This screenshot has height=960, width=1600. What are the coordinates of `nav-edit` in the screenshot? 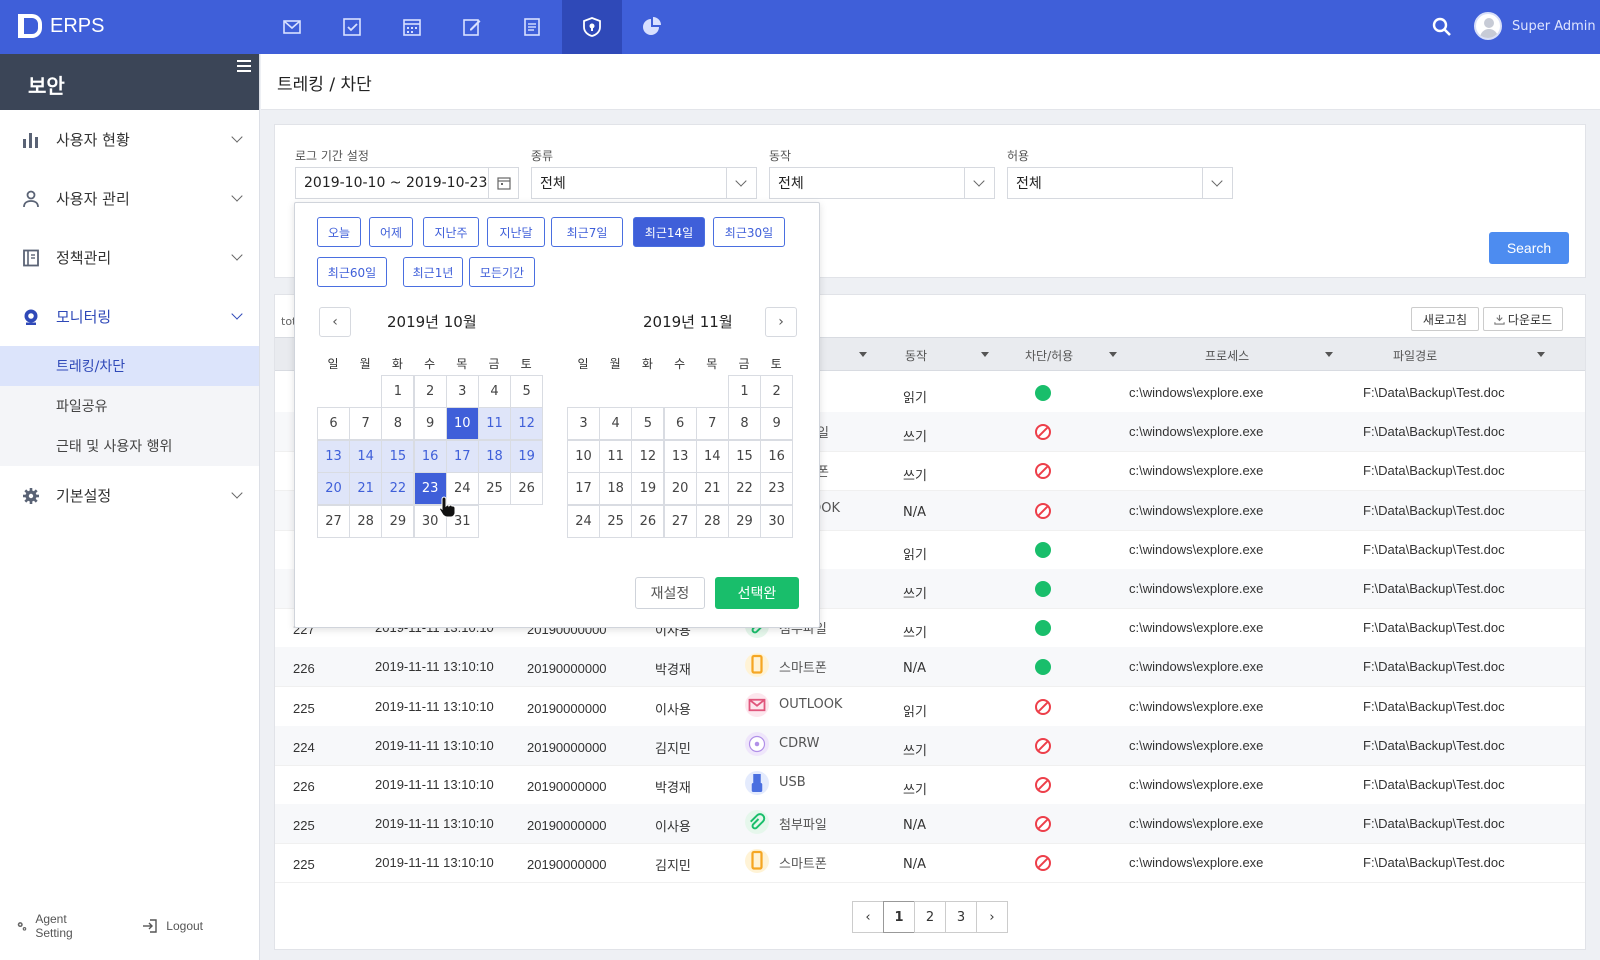 It's located at (472, 27).